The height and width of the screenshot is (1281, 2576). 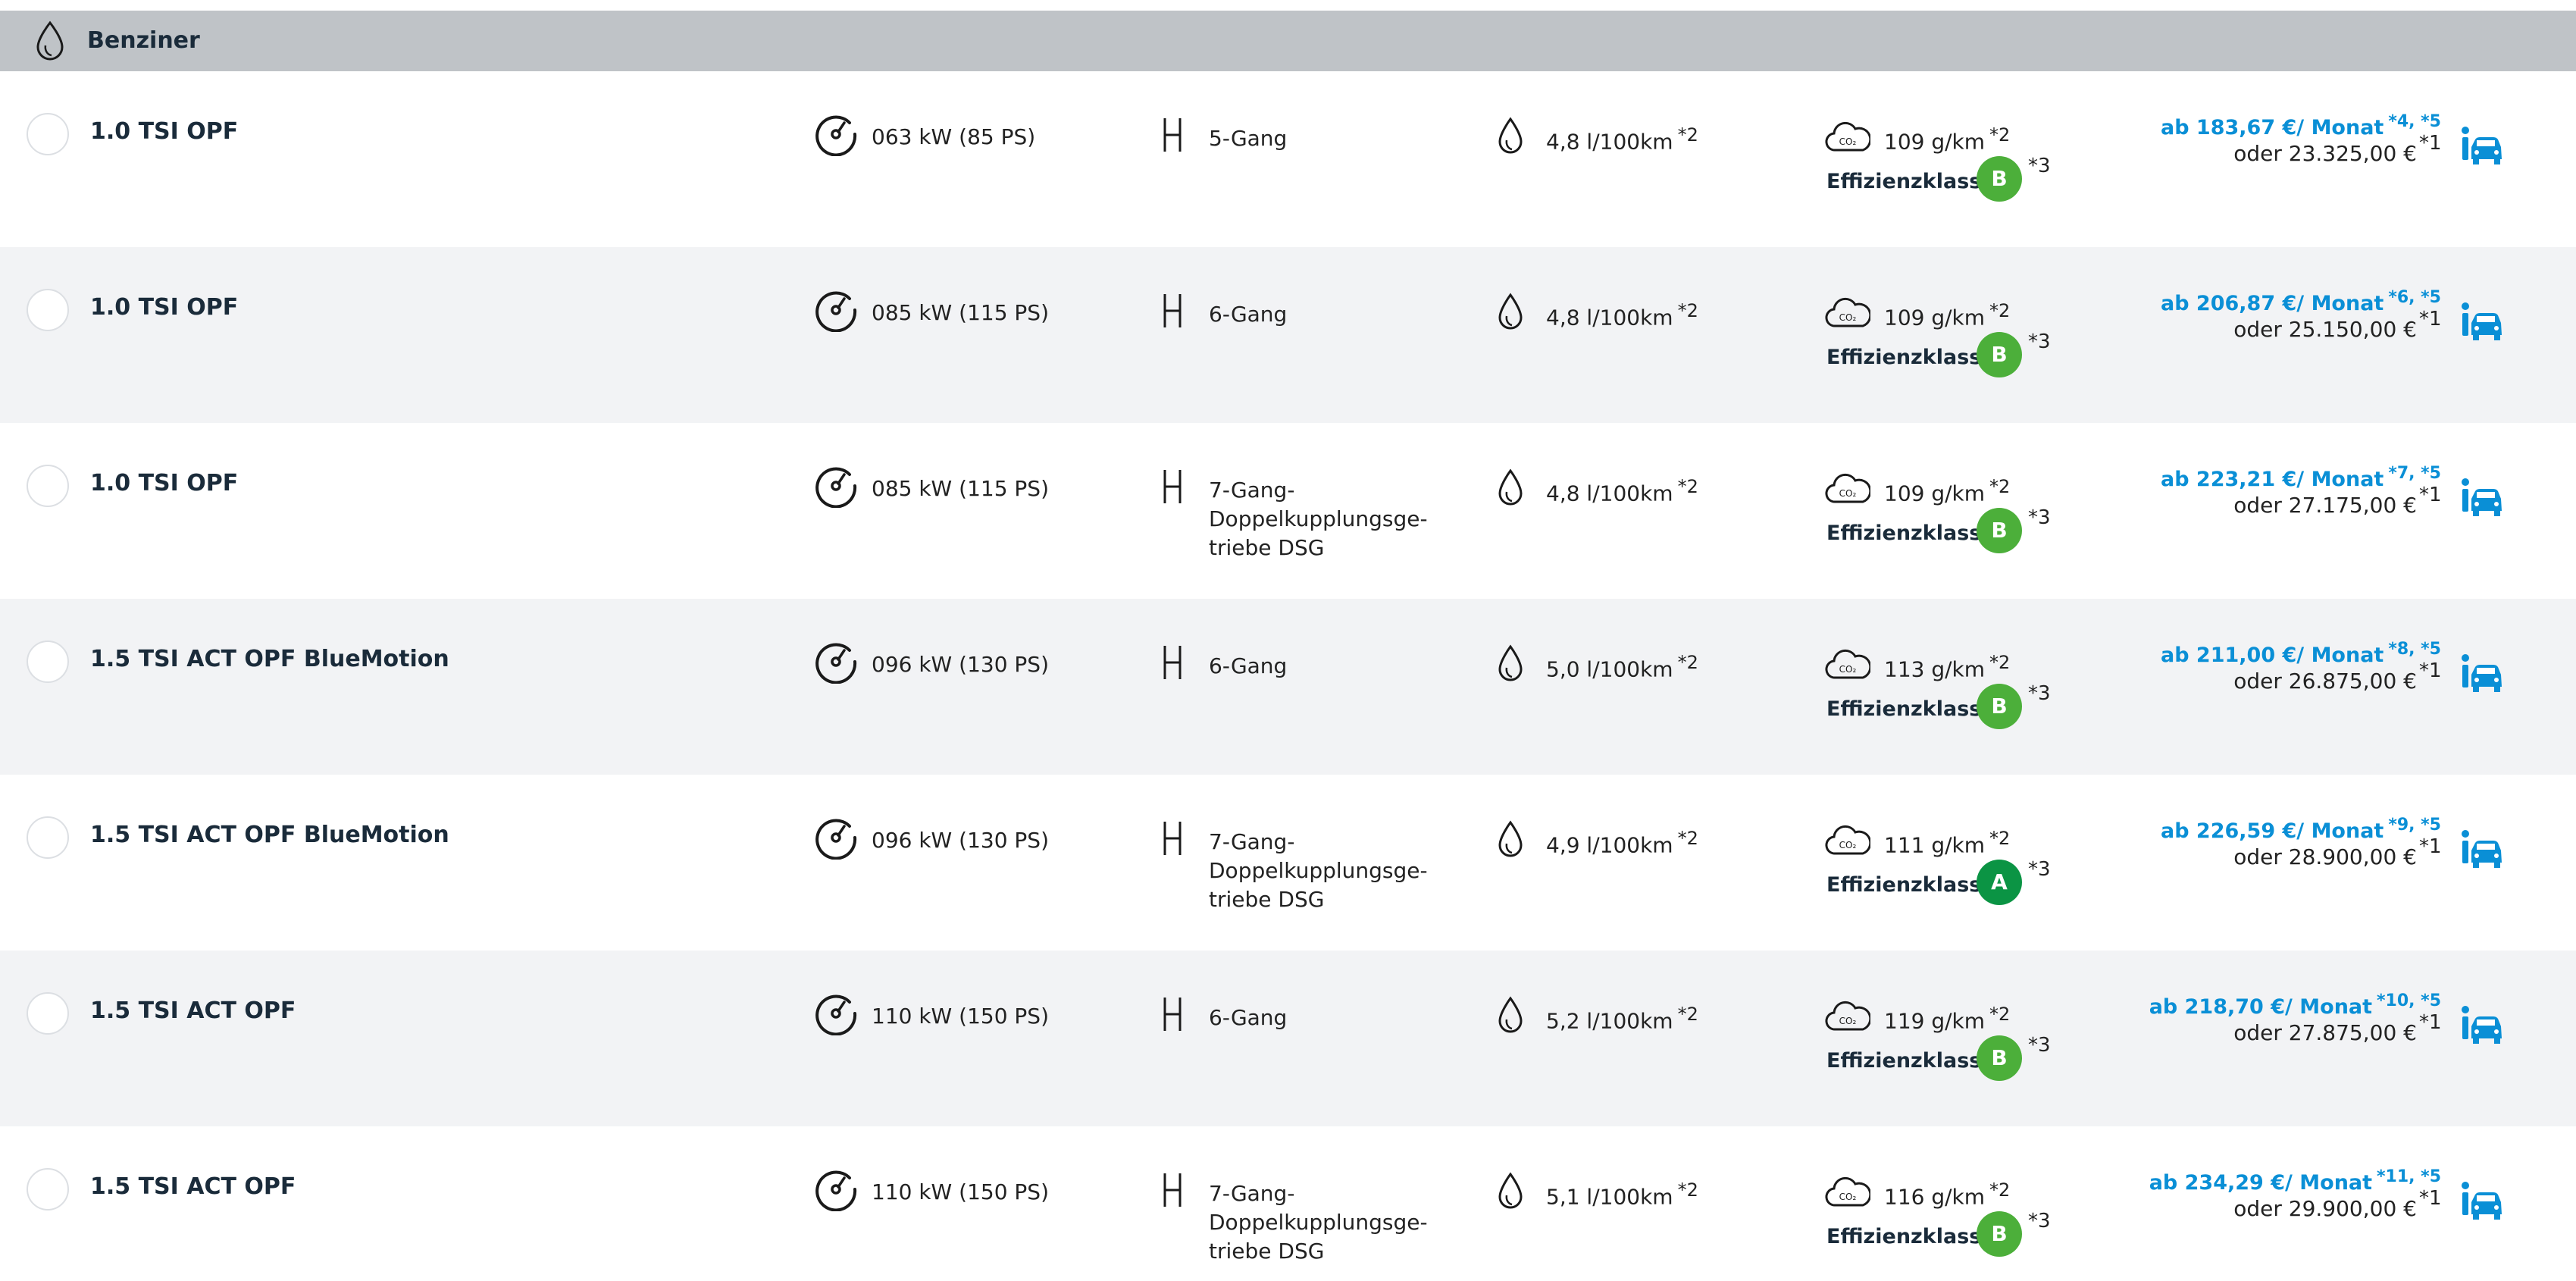 What do you see at coordinates (961, 488) in the screenshot?
I see `power-value: 085 kW (115 PS)` at bounding box center [961, 488].